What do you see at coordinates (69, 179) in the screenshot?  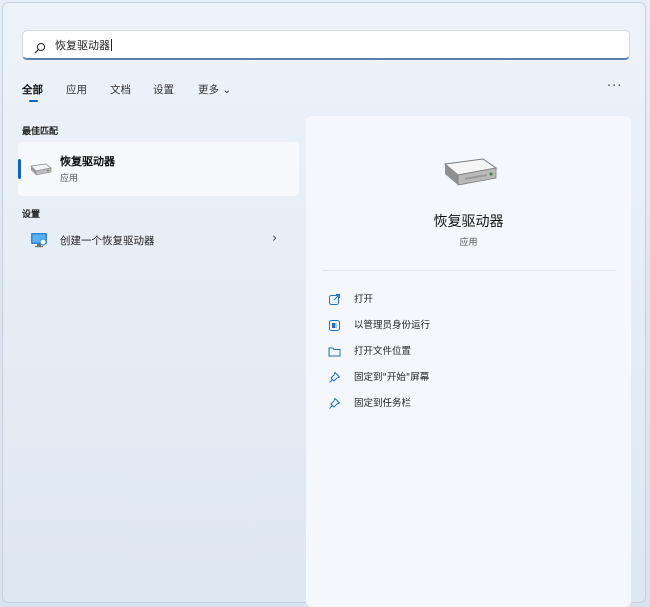 I see `best-match-subtitle: 应用` at bounding box center [69, 179].